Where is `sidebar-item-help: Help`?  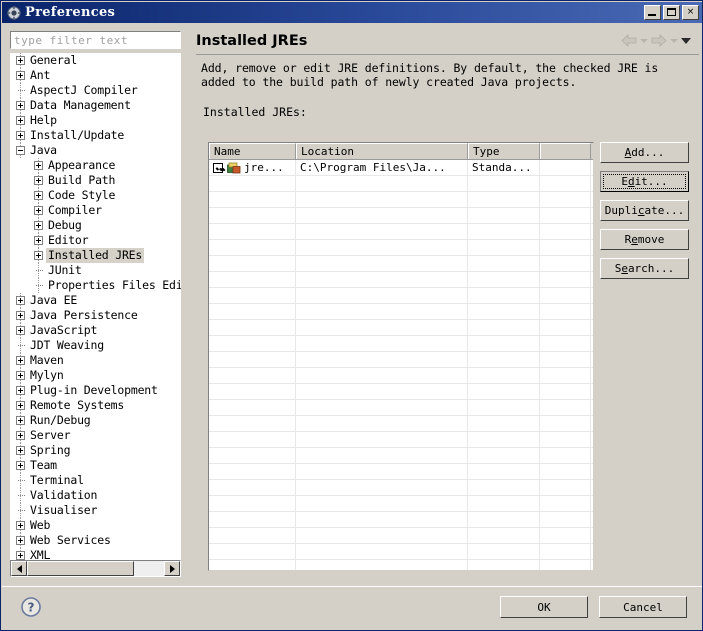
sidebar-item-help: Help is located at coordinates (95, 120).